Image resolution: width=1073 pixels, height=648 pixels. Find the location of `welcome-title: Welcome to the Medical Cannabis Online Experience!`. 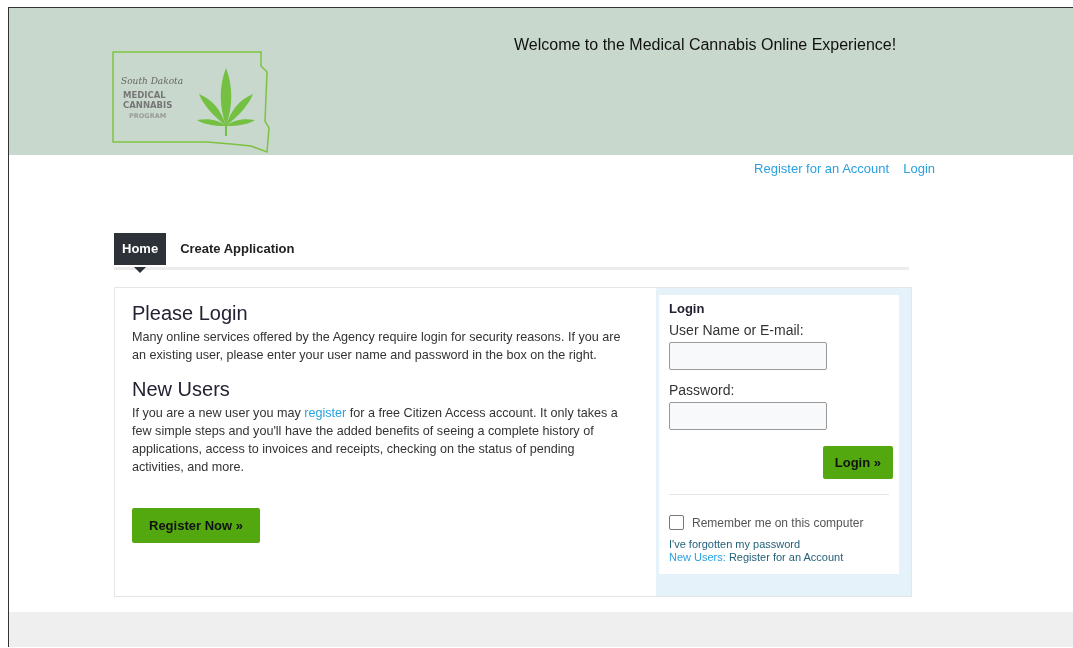

welcome-title: Welcome to the Medical Cannabis Online Experience! is located at coordinates (705, 45).